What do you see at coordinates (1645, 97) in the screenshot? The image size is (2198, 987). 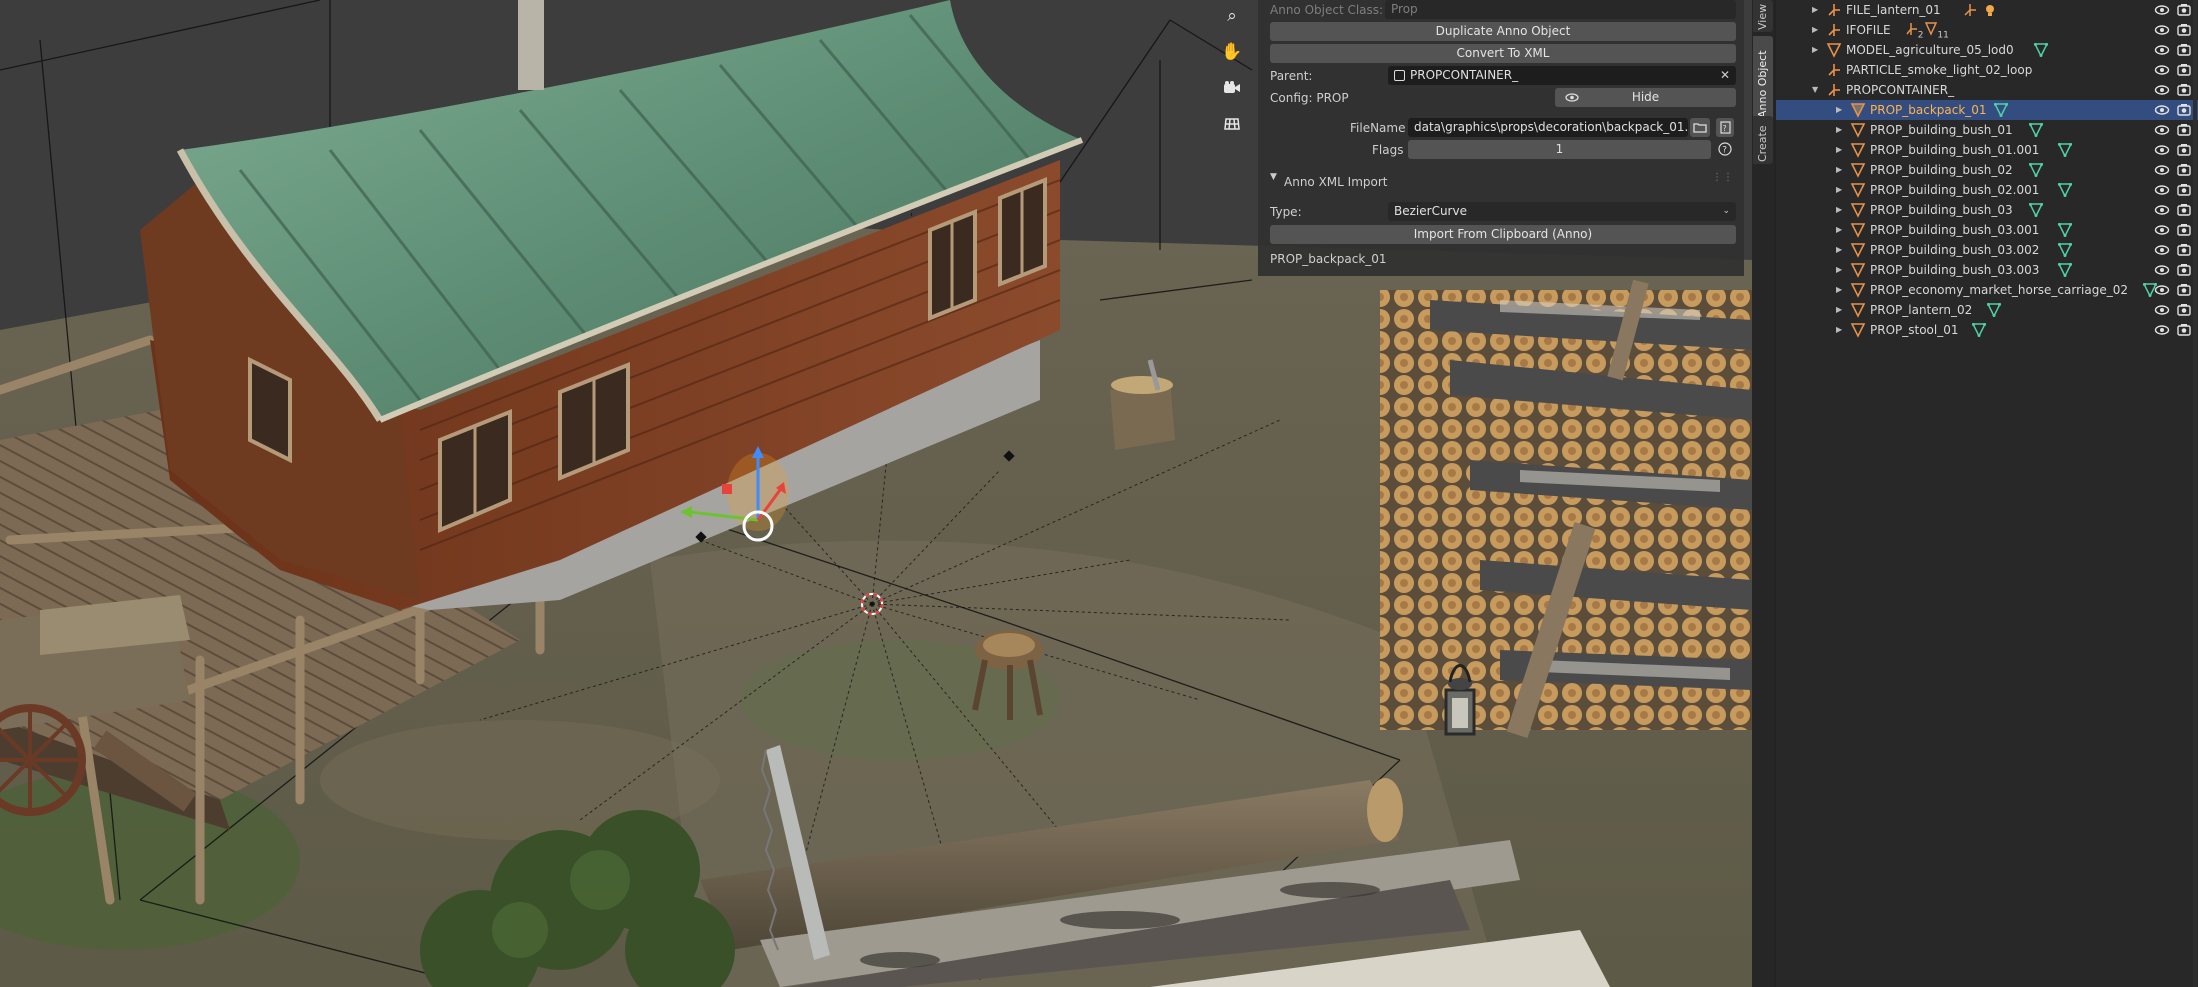 I see `hide-button: Hide` at bounding box center [1645, 97].